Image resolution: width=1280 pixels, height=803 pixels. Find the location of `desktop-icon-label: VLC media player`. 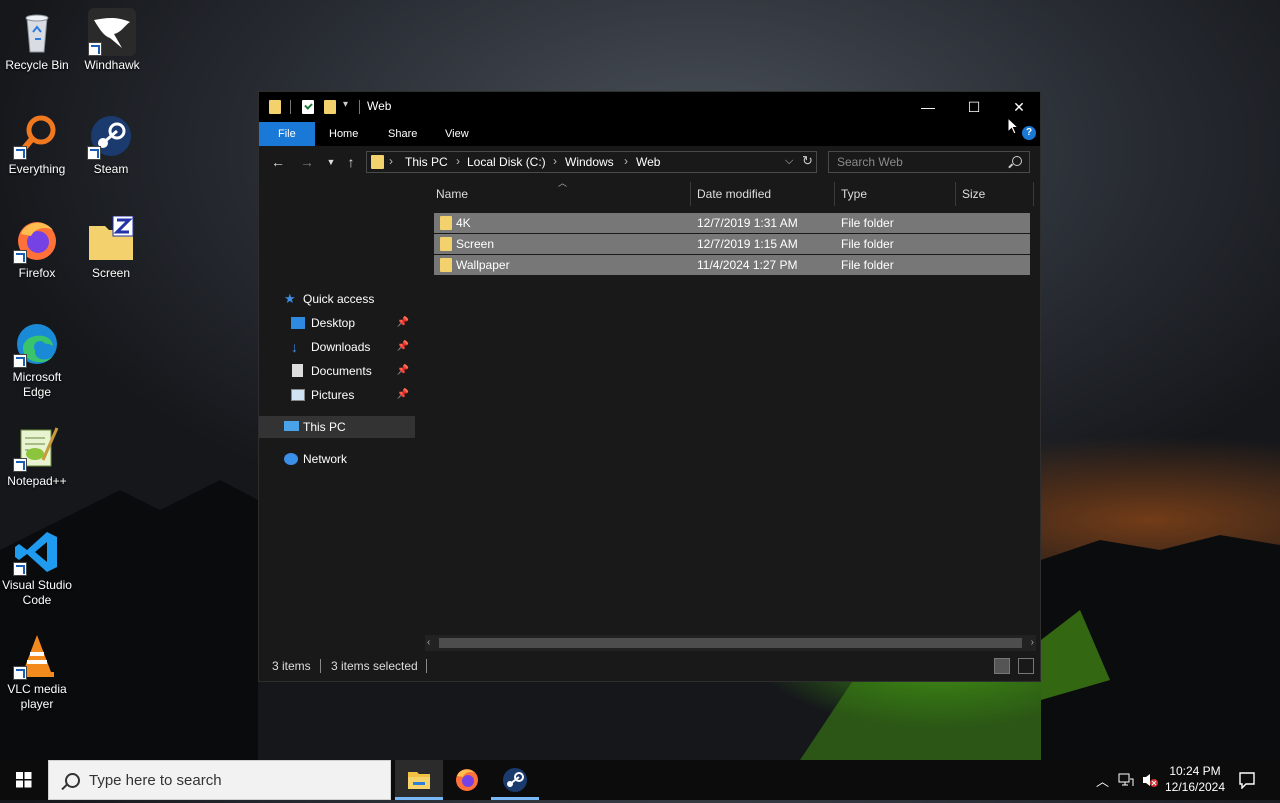

desktop-icon-label: VLC media player is located at coordinates (37, 696).